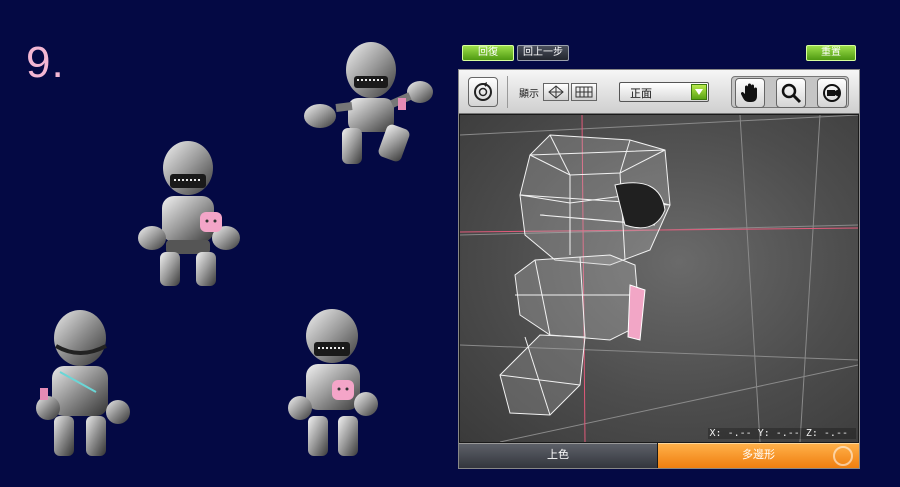  What do you see at coordinates (83, 383) in the screenshot?
I see `knight-back-figure` at bounding box center [83, 383].